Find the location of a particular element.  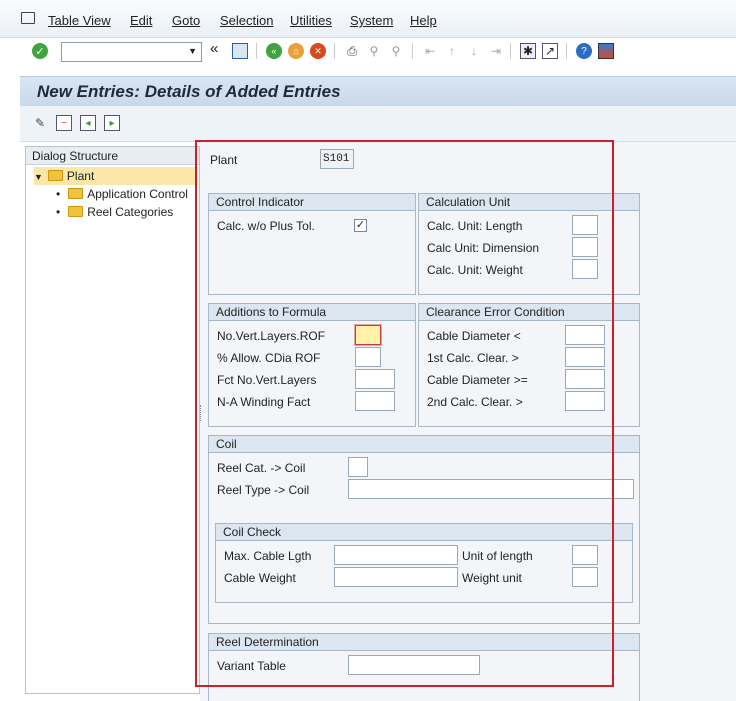

tree-node-plant-label: Plant is located at coordinates (80, 176).